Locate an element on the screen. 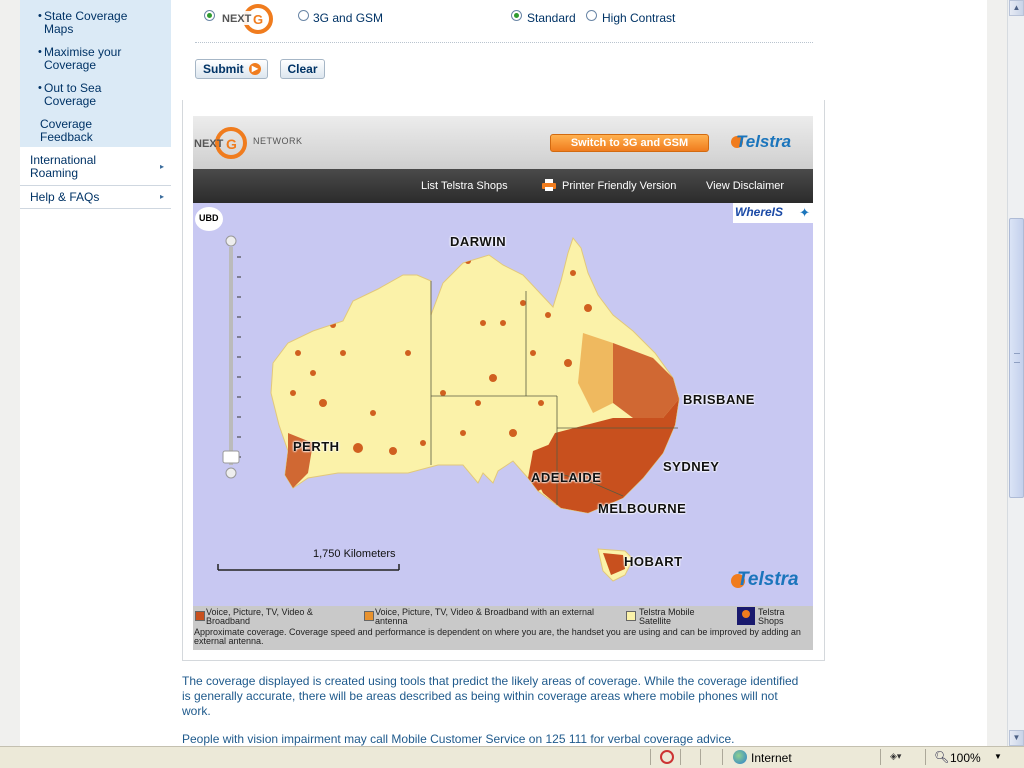 The height and width of the screenshot is (768, 1024). whereis-badge: WhereIS ✦ is located at coordinates (773, 213).